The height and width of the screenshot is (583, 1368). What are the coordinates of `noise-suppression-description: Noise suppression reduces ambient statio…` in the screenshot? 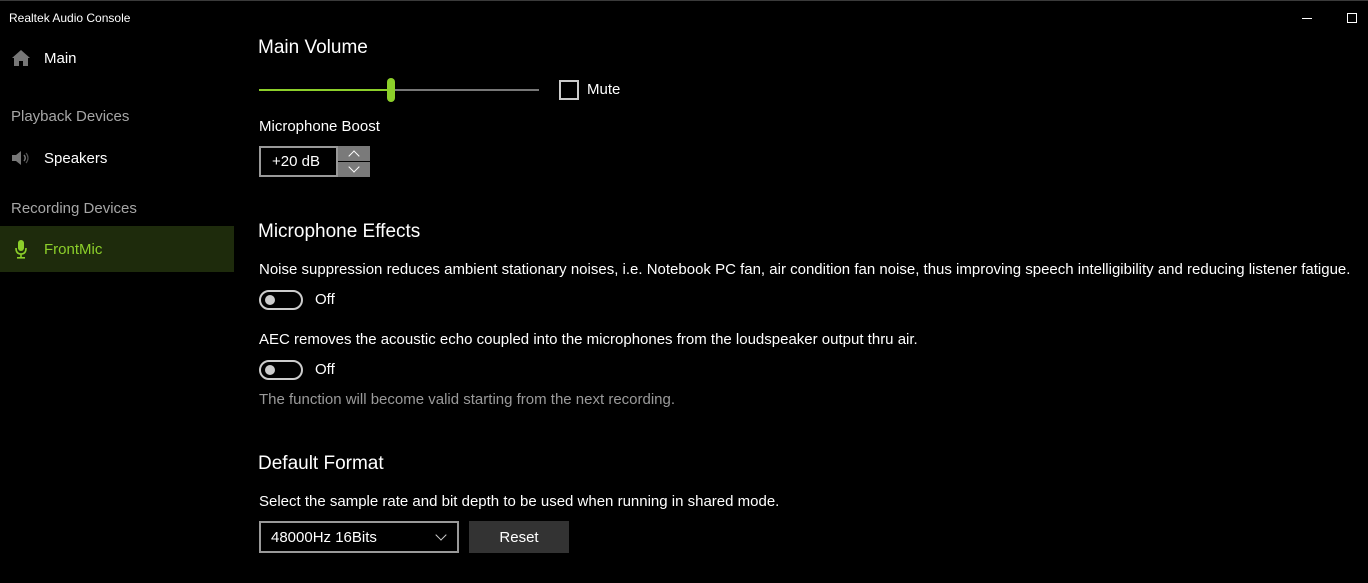 It's located at (805, 269).